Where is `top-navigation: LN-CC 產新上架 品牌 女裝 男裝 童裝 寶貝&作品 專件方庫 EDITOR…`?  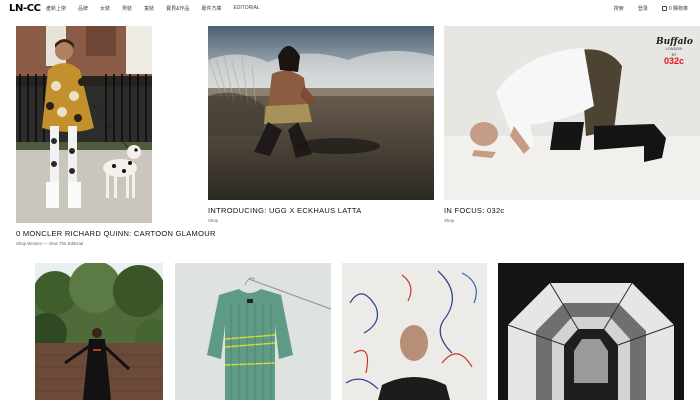
top-navigation: LN-CC 產新上架 品牌 女裝 男裝 童裝 寶貝&作品 專件方庫 EDITOR… is located at coordinates (350, 8).